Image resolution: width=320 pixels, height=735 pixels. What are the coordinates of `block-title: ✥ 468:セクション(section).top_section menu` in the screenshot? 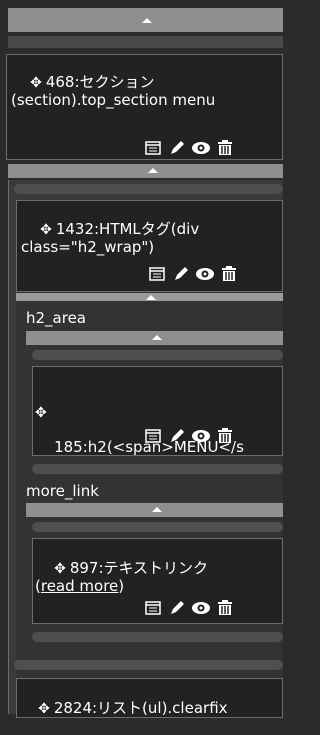 It's located at (113, 91).